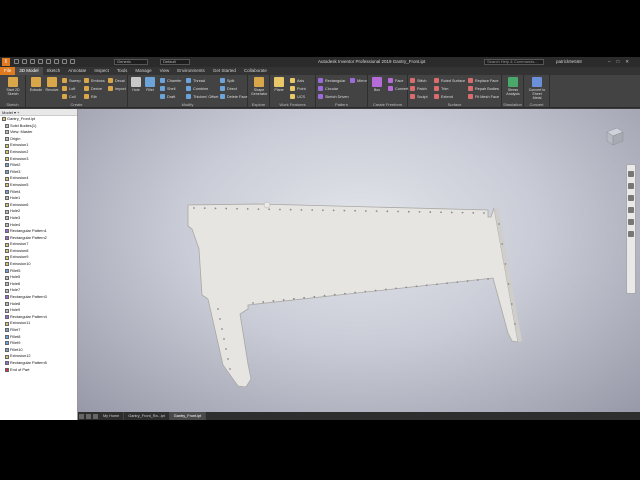  What do you see at coordinates (38, 290) in the screenshot?
I see `browser-node: Hole7` at bounding box center [38, 290].